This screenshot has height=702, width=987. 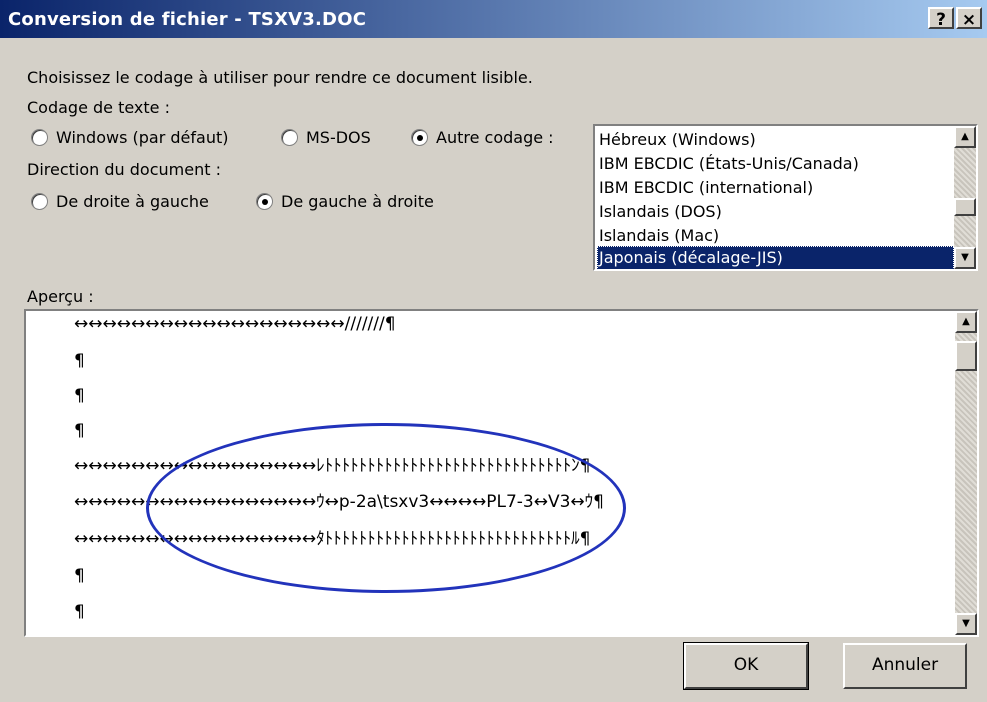 I want to click on radio-rtl-label: De droite à gauche, so click(x=132, y=201).